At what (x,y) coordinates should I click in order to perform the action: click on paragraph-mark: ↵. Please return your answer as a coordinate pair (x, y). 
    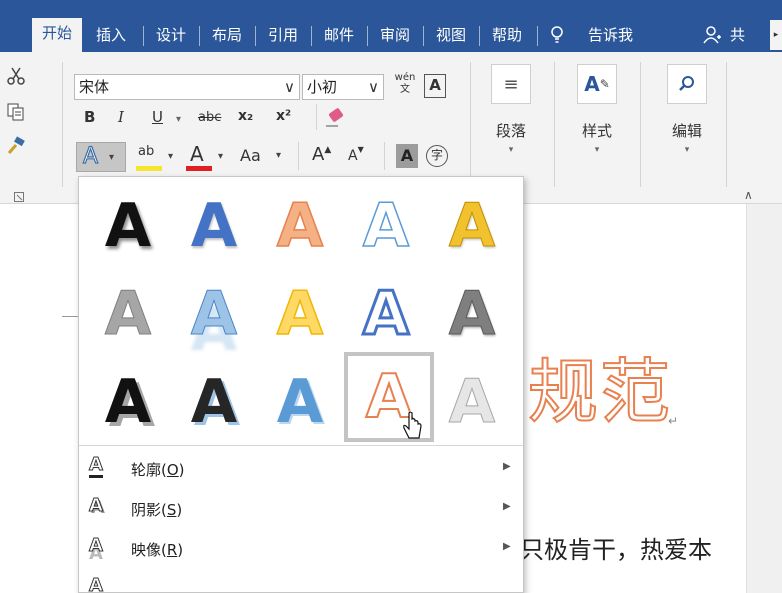
    Looking at the image, I should click on (673, 421).